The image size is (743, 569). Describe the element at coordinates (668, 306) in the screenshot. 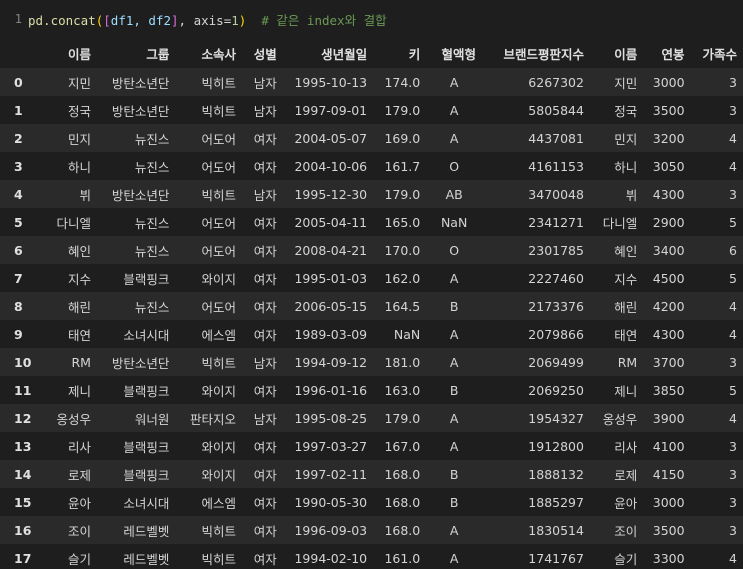

I see `table-cell: 4200` at that location.